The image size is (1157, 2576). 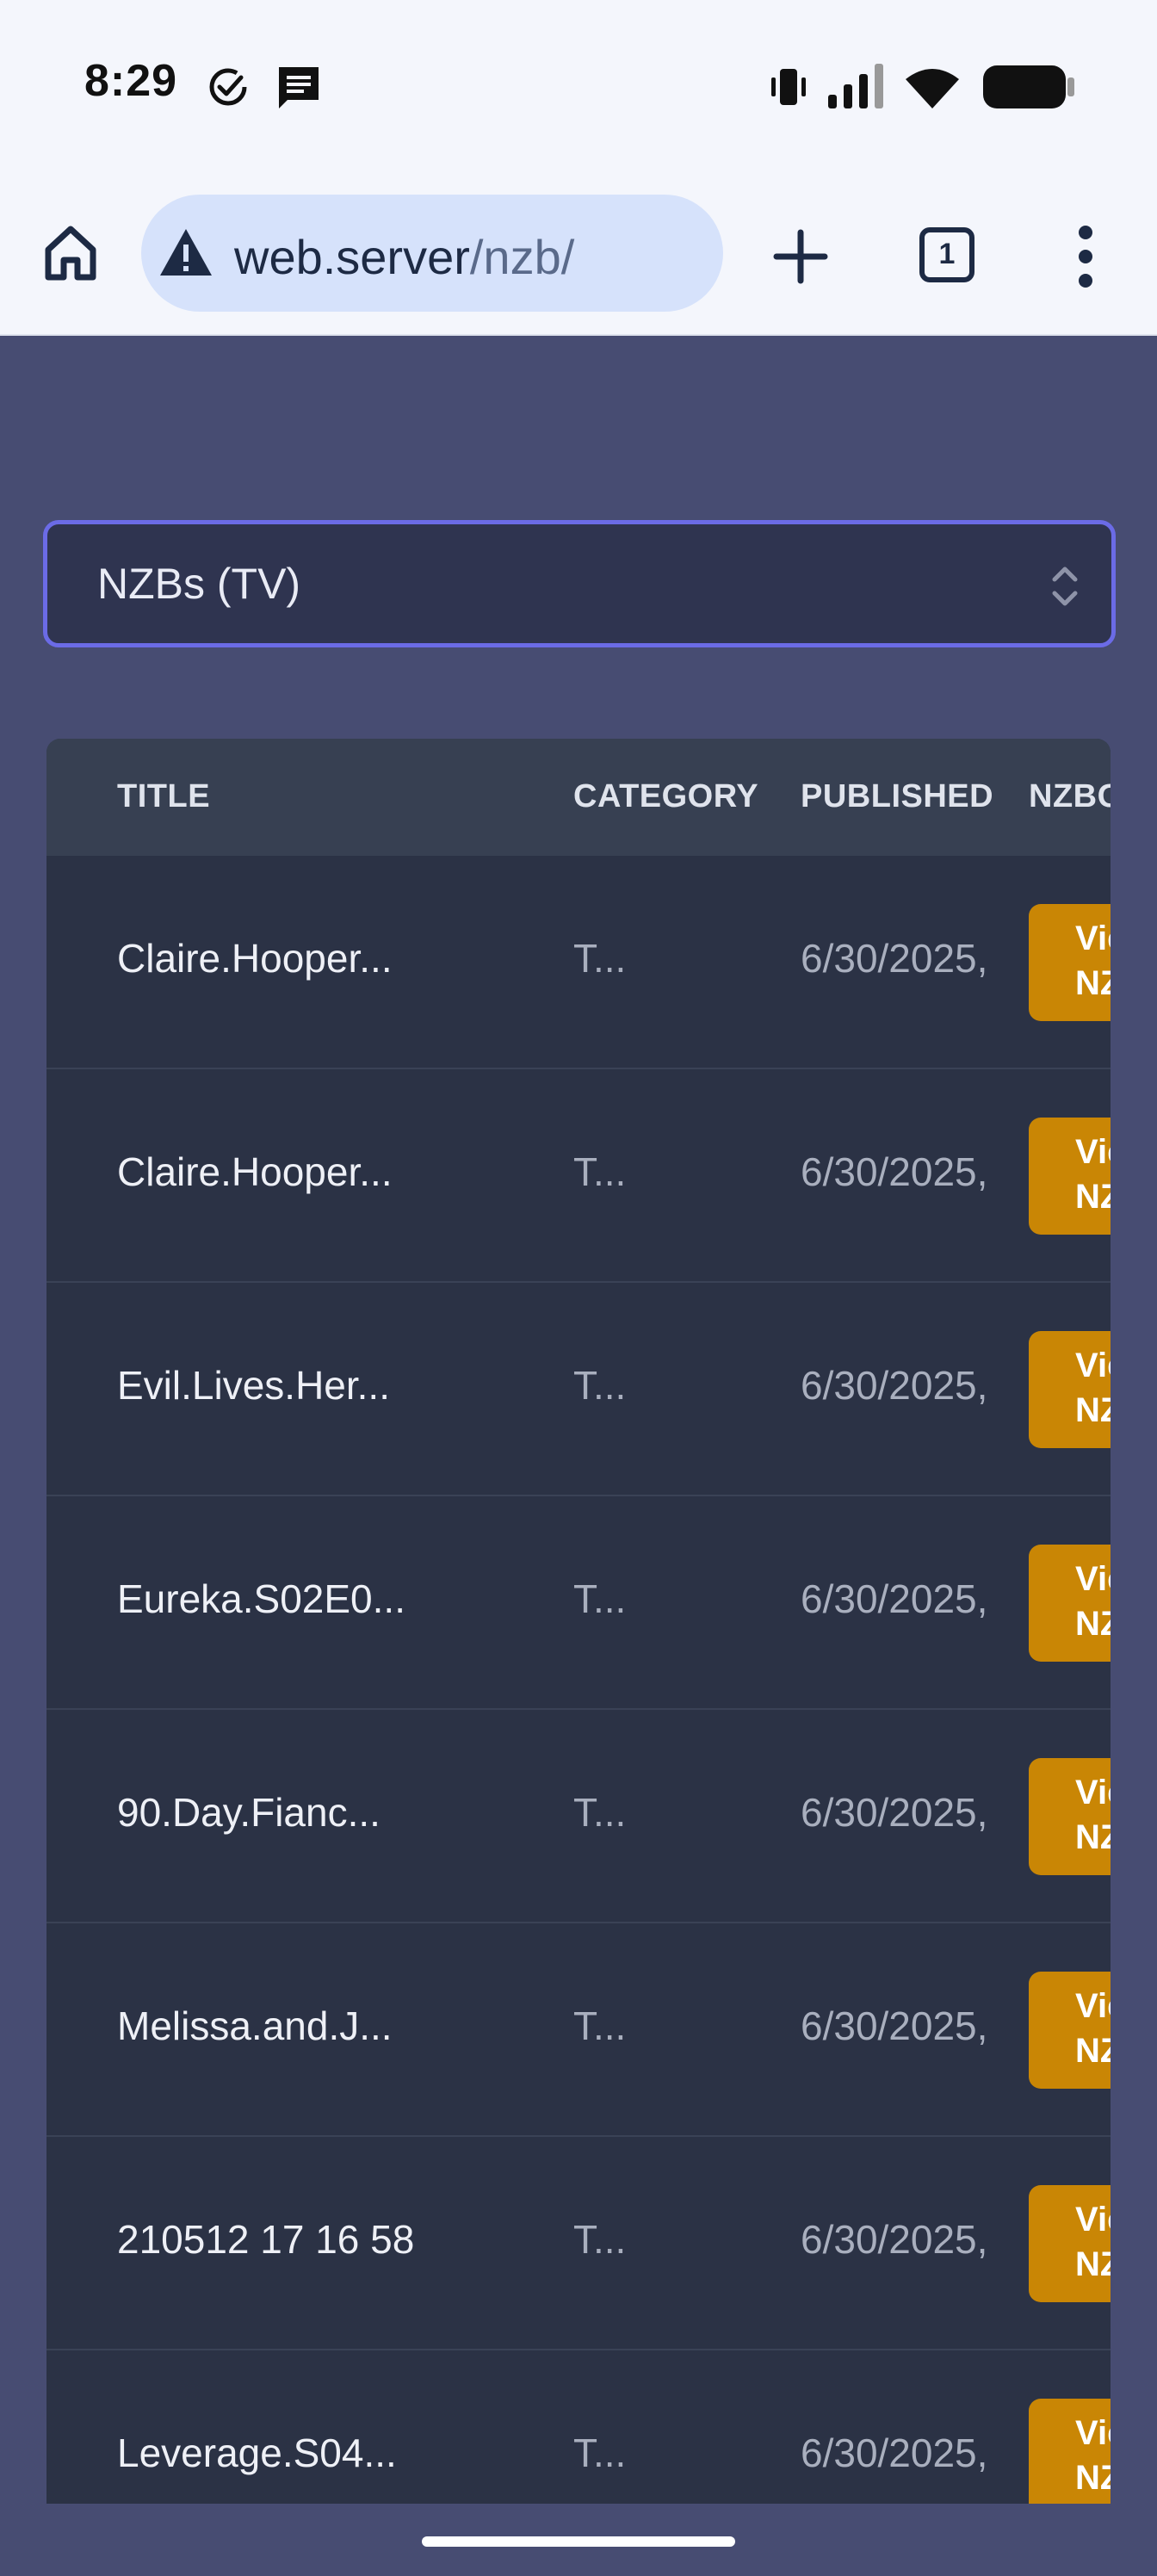 I want to click on url-host: web.server, so click(x=352, y=257).